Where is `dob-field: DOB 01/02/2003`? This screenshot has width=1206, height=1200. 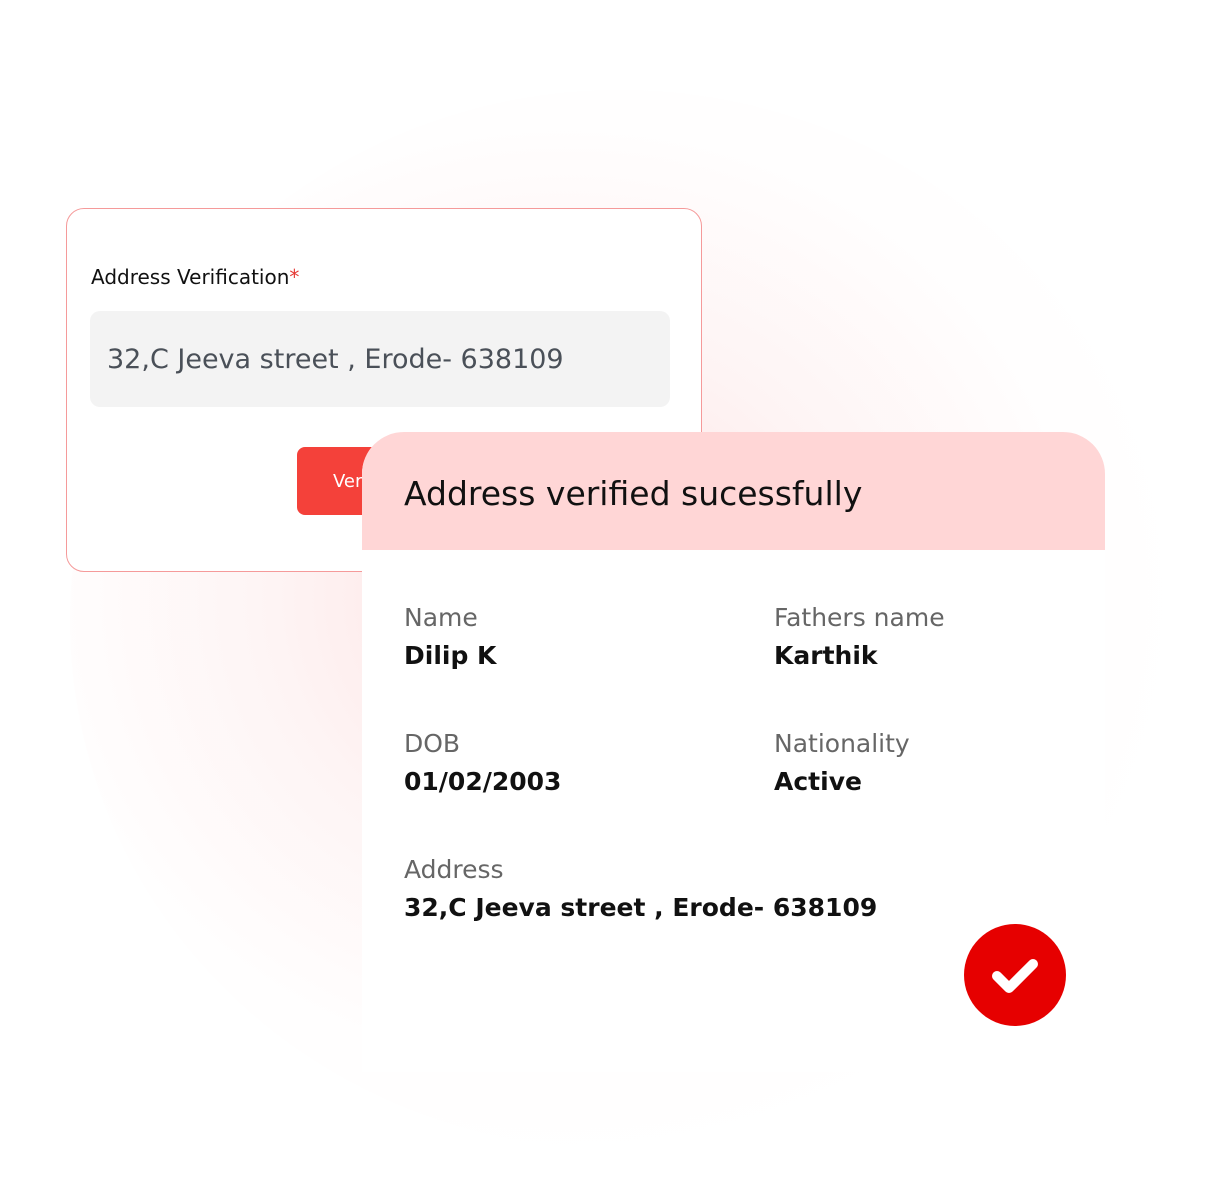 dob-field: DOB 01/02/2003 is located at coordinates (482, 764).